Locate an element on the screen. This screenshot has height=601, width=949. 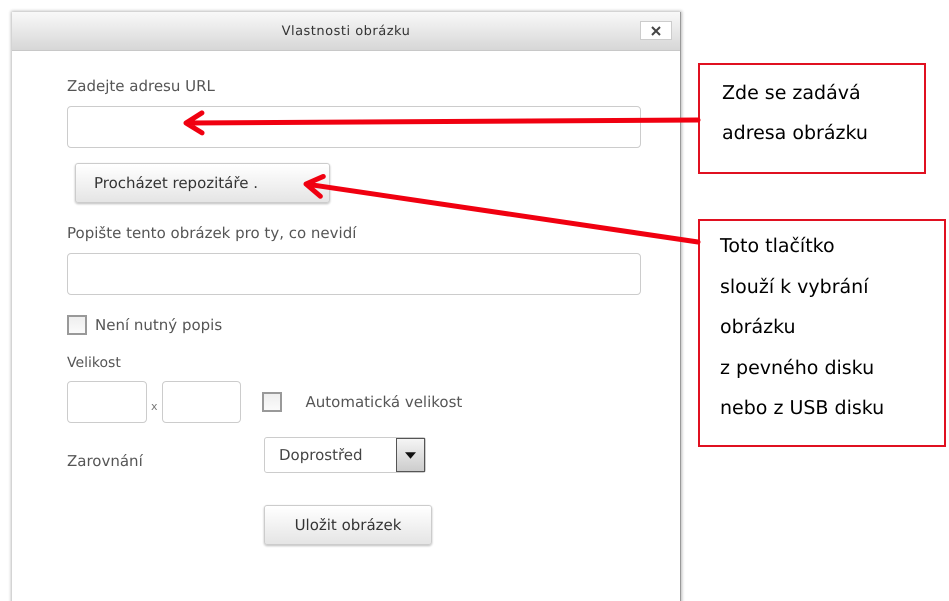
field-label: Popište tento obrázek pro ty, co nevidí is located at coordinates (211, 233).